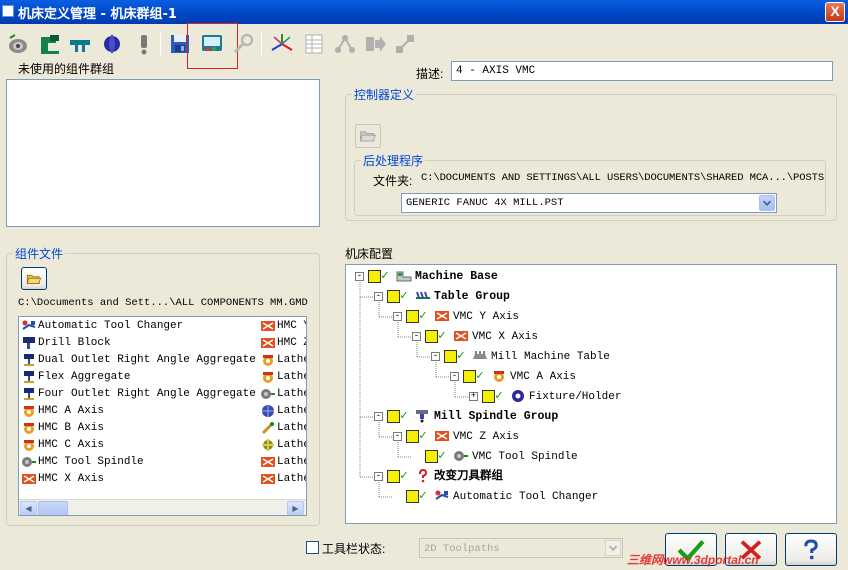 Image resolution: width=848 pixels, height=570 pixels. I want to click on scroll-right-button: ▶, so click(295, 508).